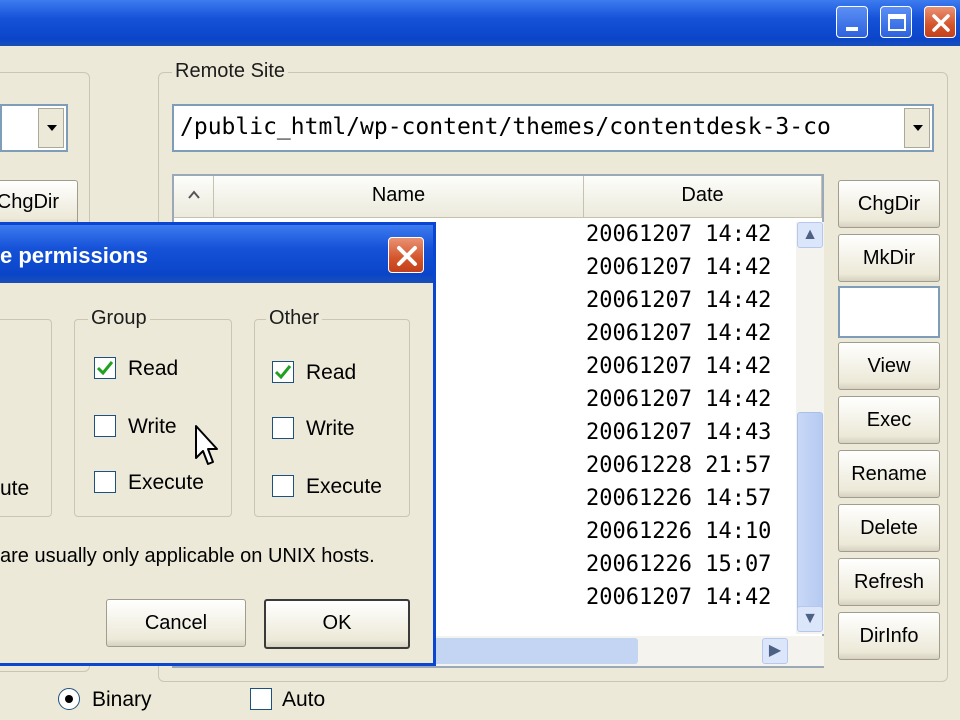 The height and width of the screenshot is (720, 960). Describe the element at coordinates (775, 651) in the screenshot. I see `scroll-right-icon: ▶` at that location.